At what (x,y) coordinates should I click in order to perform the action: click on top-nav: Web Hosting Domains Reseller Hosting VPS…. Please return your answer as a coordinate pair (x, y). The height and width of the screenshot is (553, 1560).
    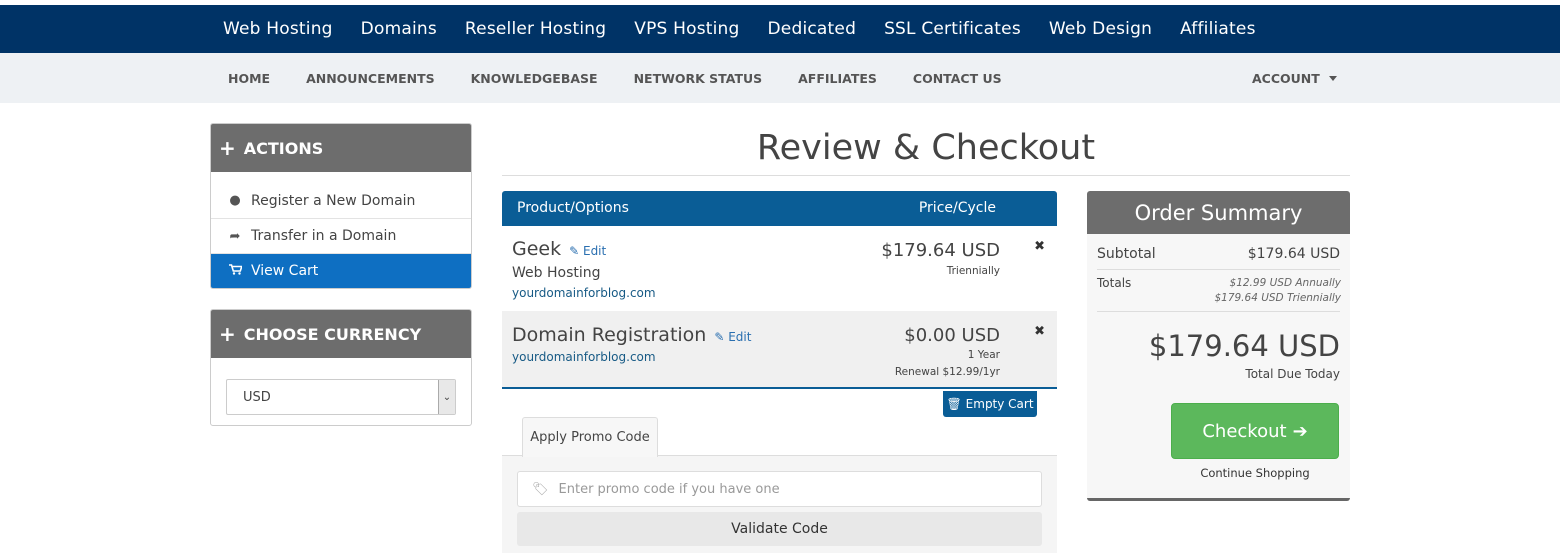
    Looking at the image, I should click on (739, 29).